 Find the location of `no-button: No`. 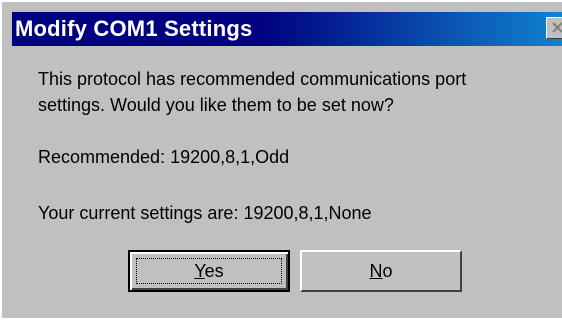

no-button: No is located at coordinates (381, 271).